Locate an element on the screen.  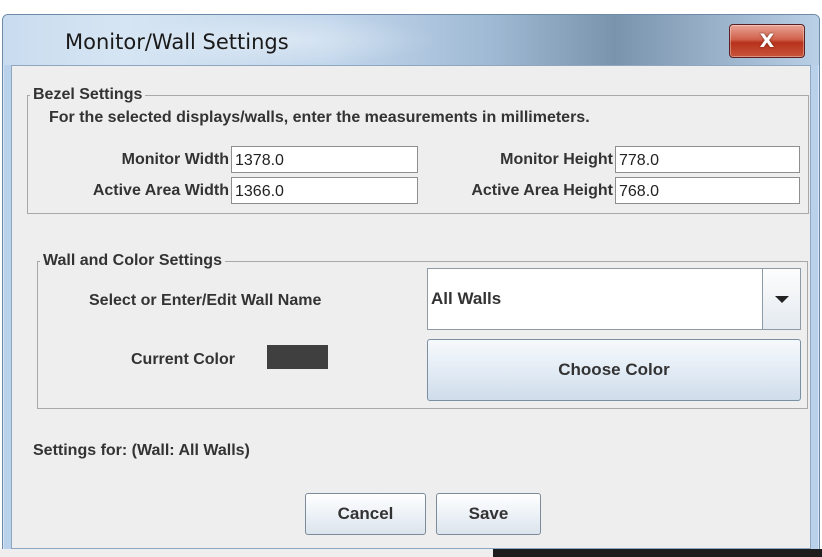
cancel-button: Cancel is located at coordinates (365, 514).